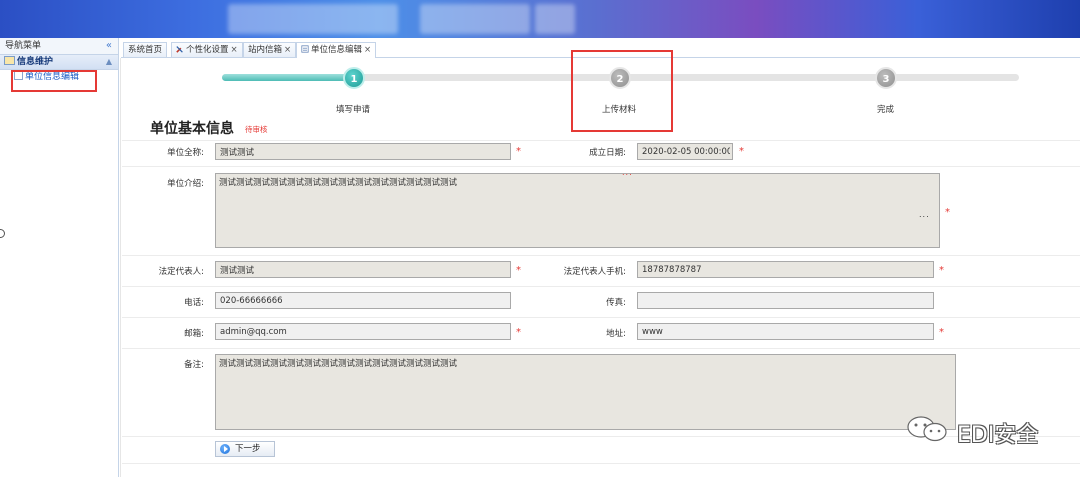 The height and width of the screenshot is (477, 1080). I want to click on legal-rep-phone-input, so click(785, 269).